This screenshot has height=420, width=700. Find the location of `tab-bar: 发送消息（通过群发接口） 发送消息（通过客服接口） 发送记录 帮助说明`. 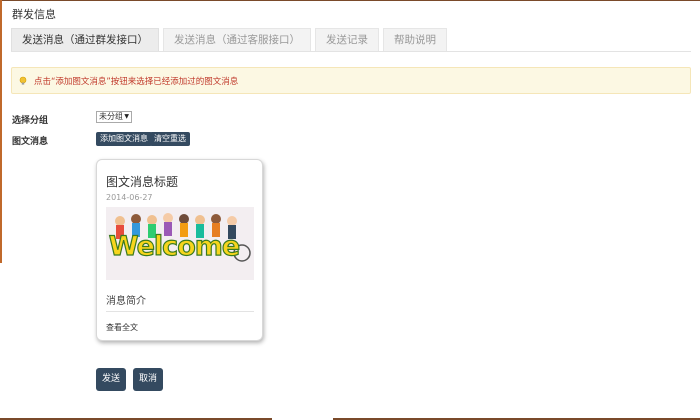

tab-bar: 发送消息（通过群发接口） 发送消息（通过客服接口） 发送记录 帮助说明 is located at coordinates (351, 40).